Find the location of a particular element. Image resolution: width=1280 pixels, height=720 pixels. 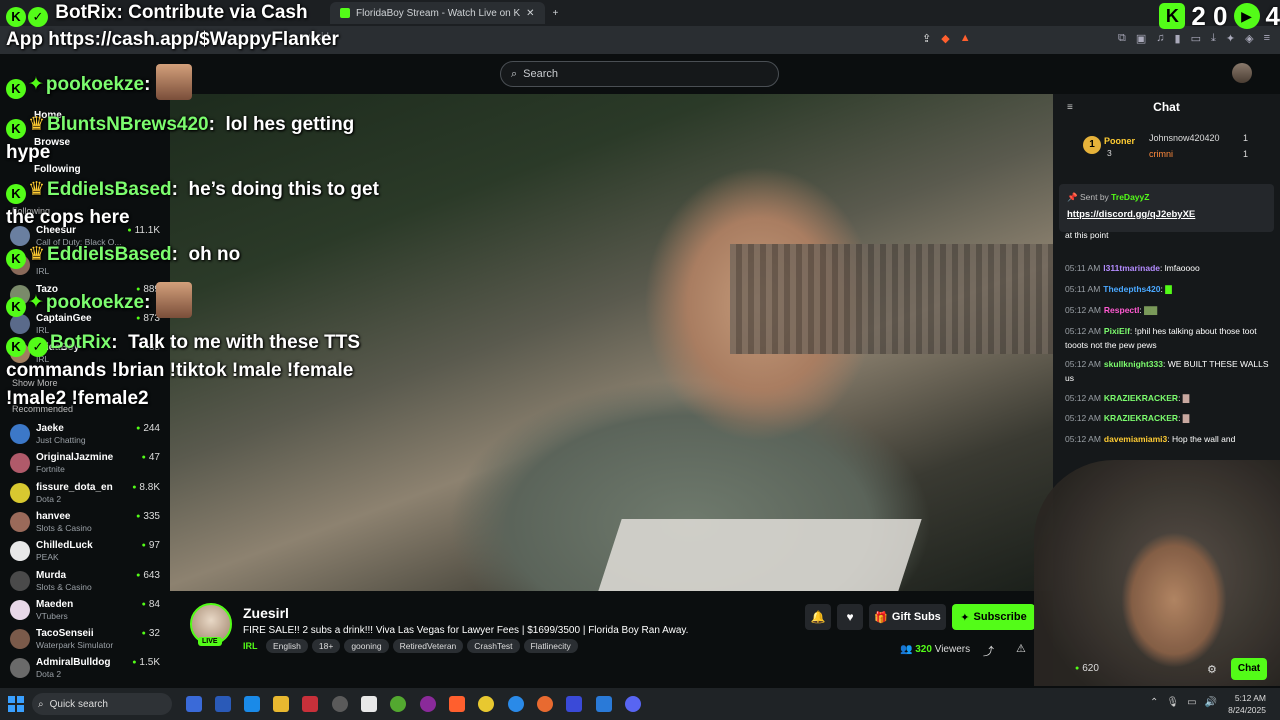

recommended-channel: Maeden VTubers 84 is located at coordinates (85, 611).